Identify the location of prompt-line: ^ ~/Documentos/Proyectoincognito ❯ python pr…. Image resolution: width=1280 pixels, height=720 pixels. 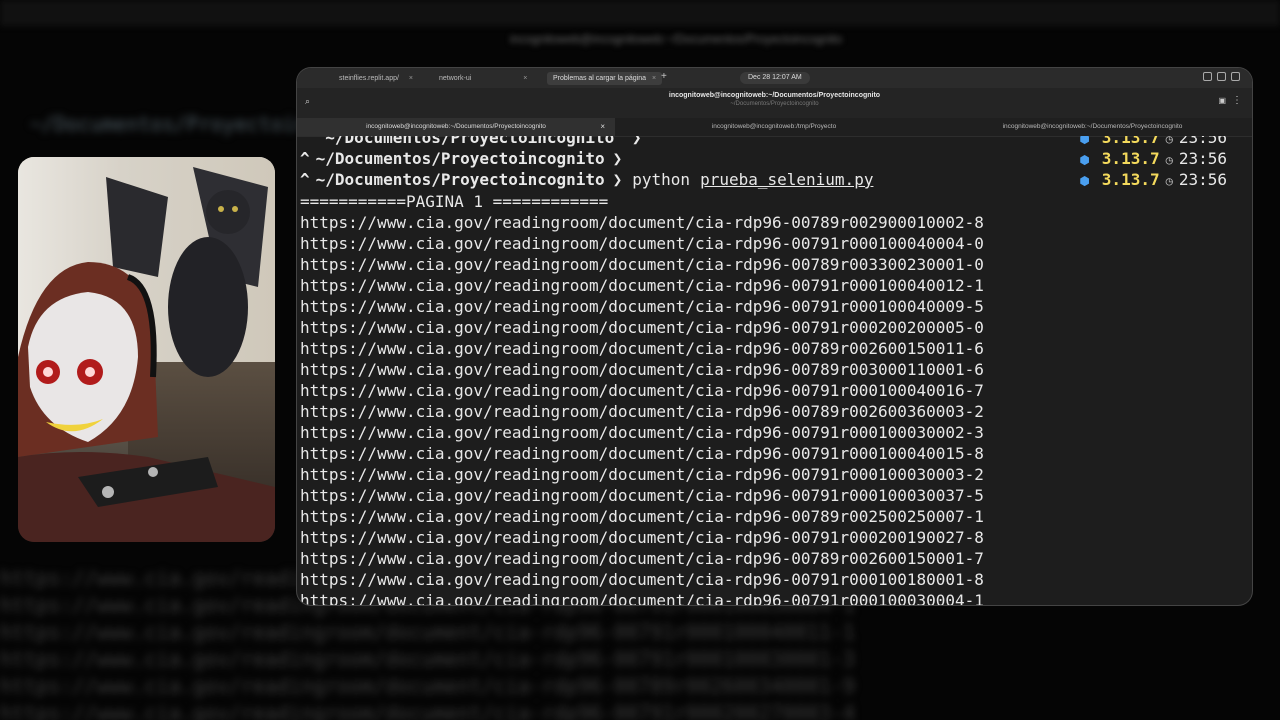
(586, 180).